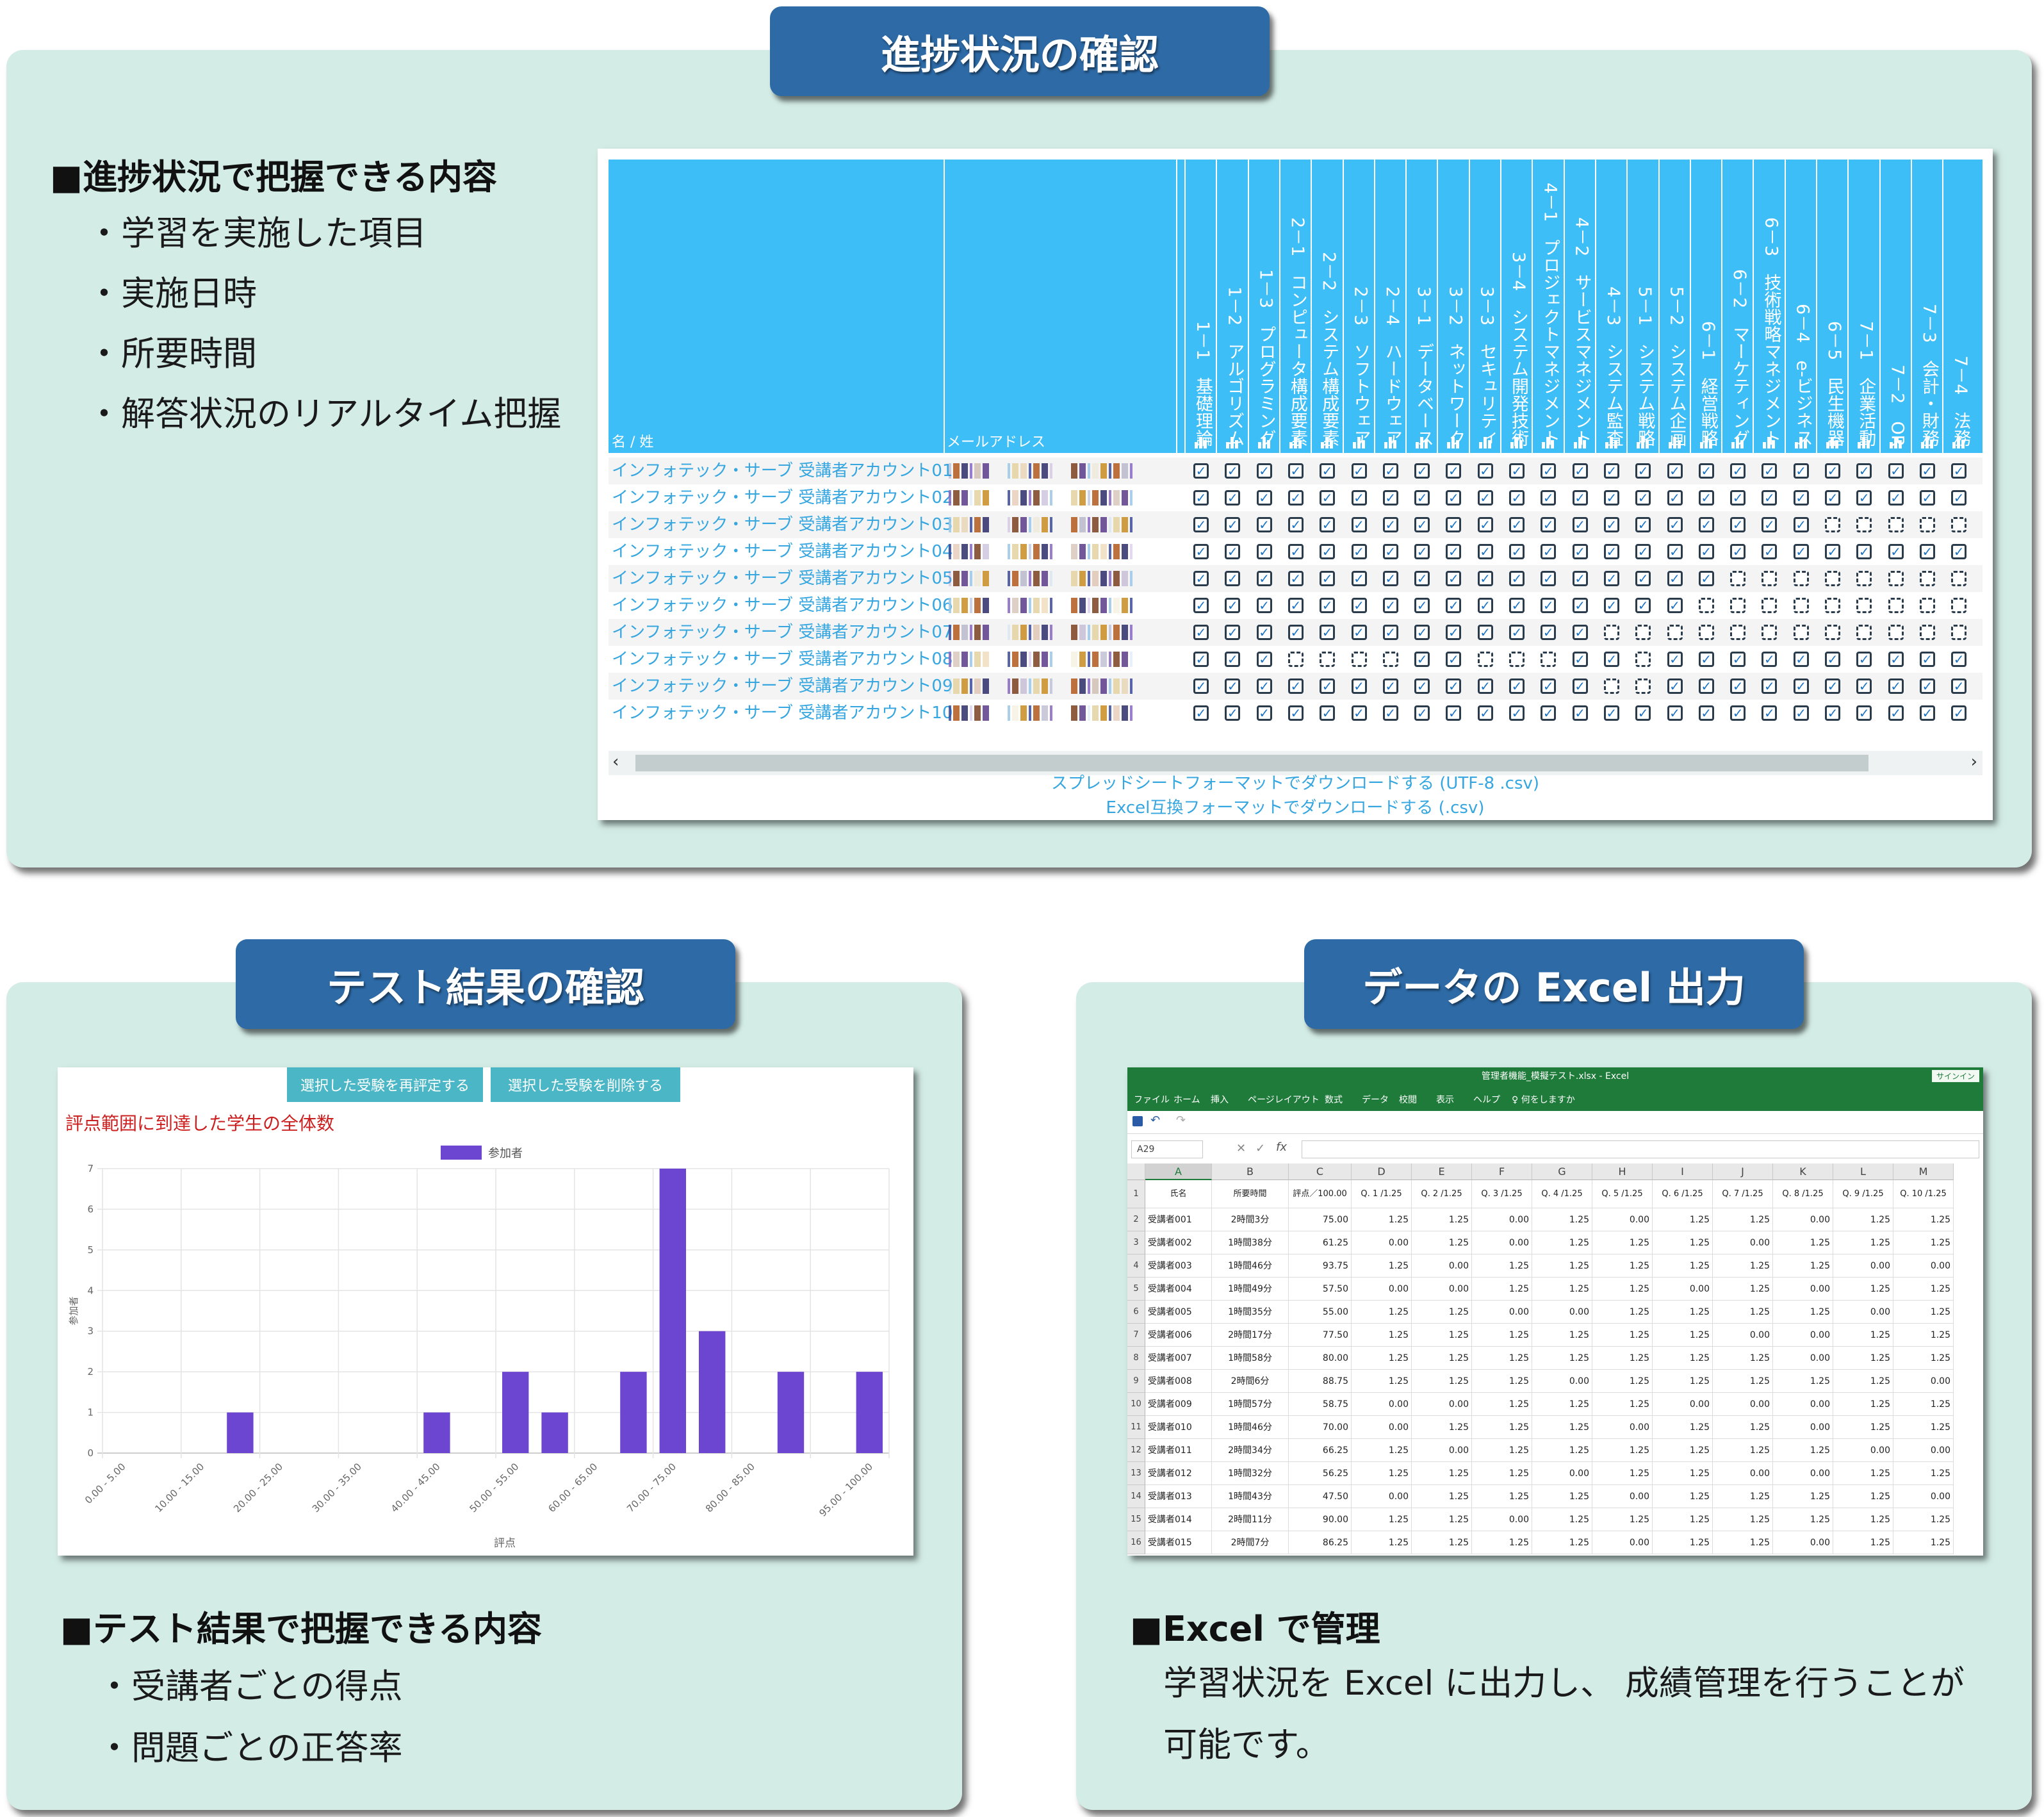 Image resolution: width=2044 pixels, height=1817 pixels. What do you see at coordinates (869, 1412) in the screenshot?
I see `histogram-bar` at bounding box center [869, 1412].